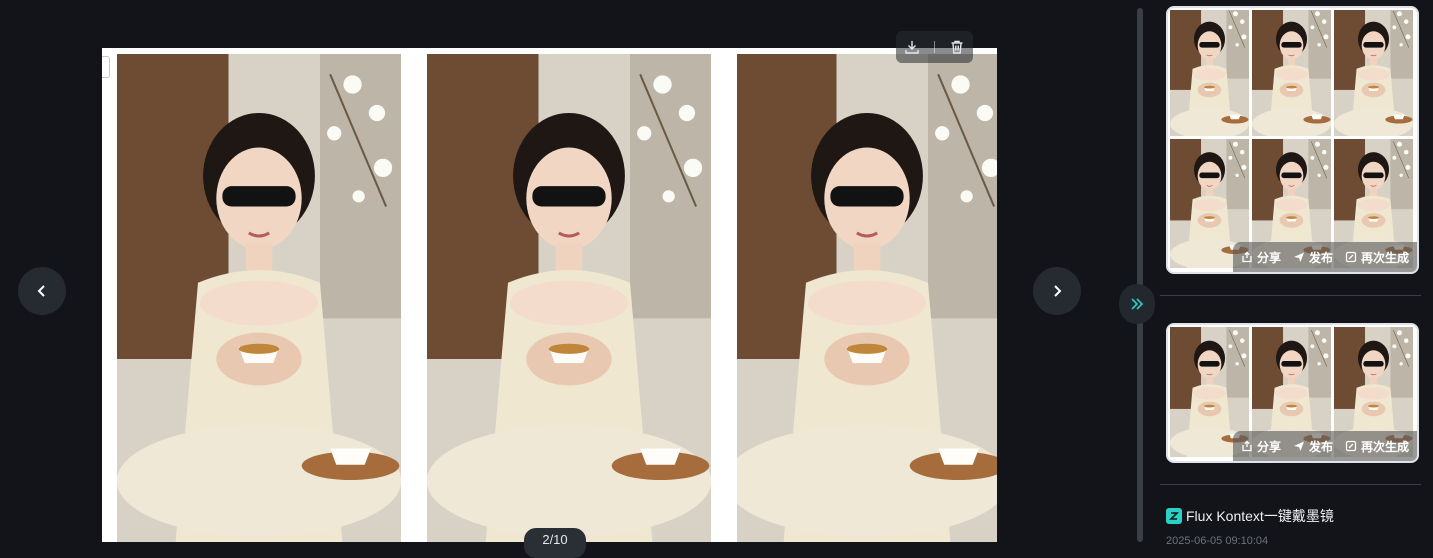 The width and height of the screenshot is (1433, 558). I want to click on chevron-left-icon, so click(41, 291).